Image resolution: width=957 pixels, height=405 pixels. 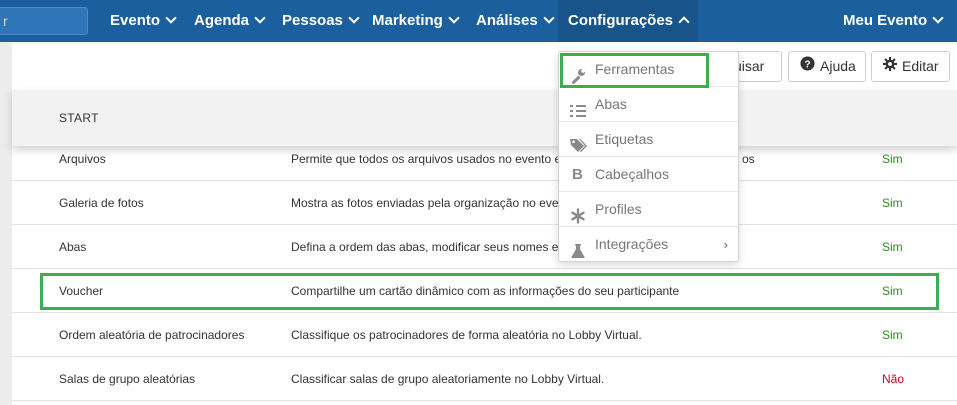 I want to click on nav-marketing: Marketing, so click(x=416, y=21).